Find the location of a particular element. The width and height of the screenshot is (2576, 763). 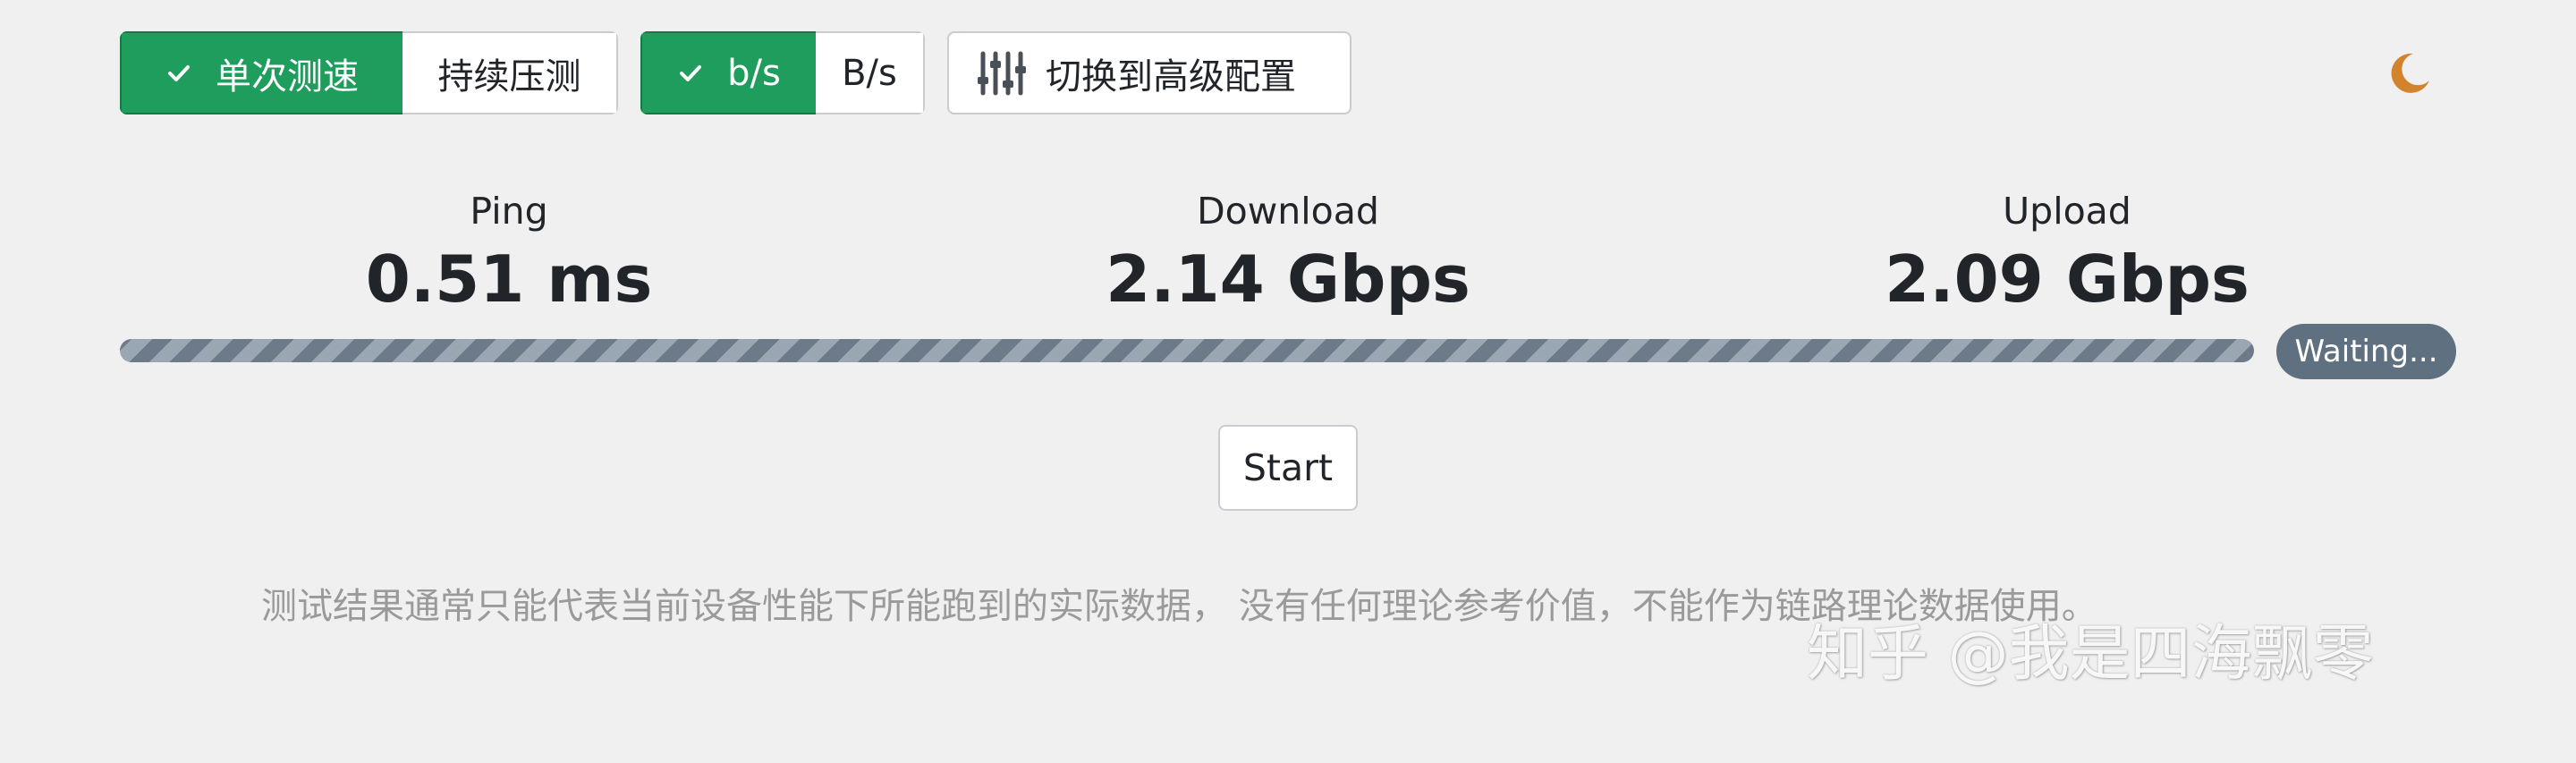

download-label: Download is located at coordinates (1288, 211).